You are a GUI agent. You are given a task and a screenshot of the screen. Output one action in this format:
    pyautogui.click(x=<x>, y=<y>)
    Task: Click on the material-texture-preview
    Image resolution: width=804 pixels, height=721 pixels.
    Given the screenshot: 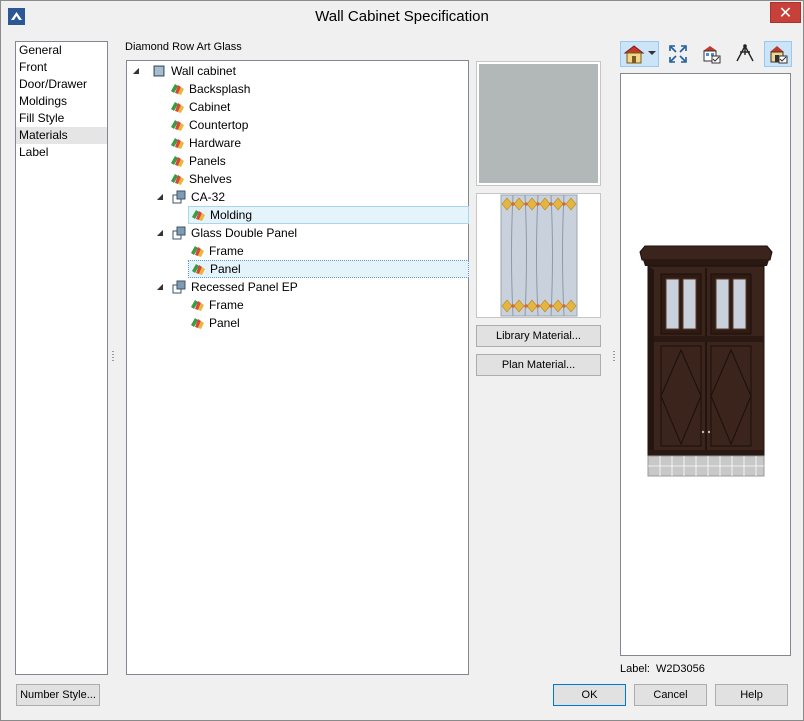 What is the action you would take?
    pyautogui.click(x=538, y=255)
    